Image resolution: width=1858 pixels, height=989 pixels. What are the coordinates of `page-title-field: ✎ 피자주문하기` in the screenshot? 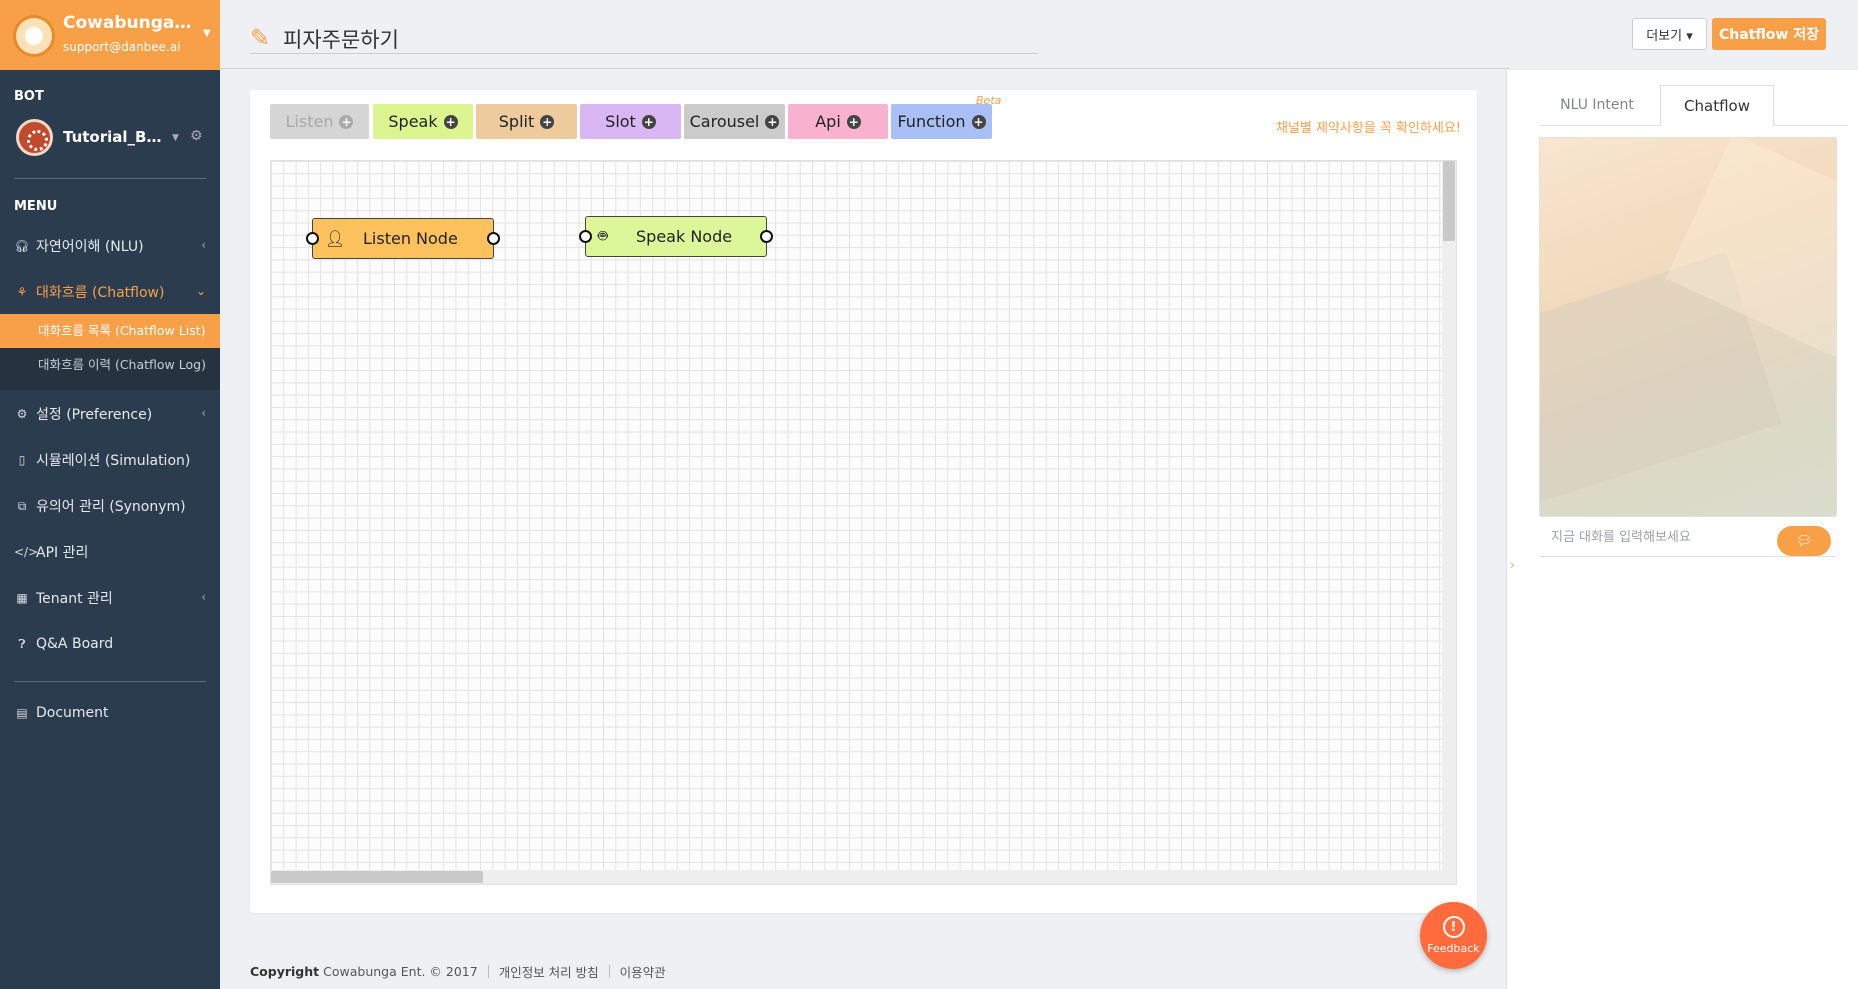 It's located at (644, 37).